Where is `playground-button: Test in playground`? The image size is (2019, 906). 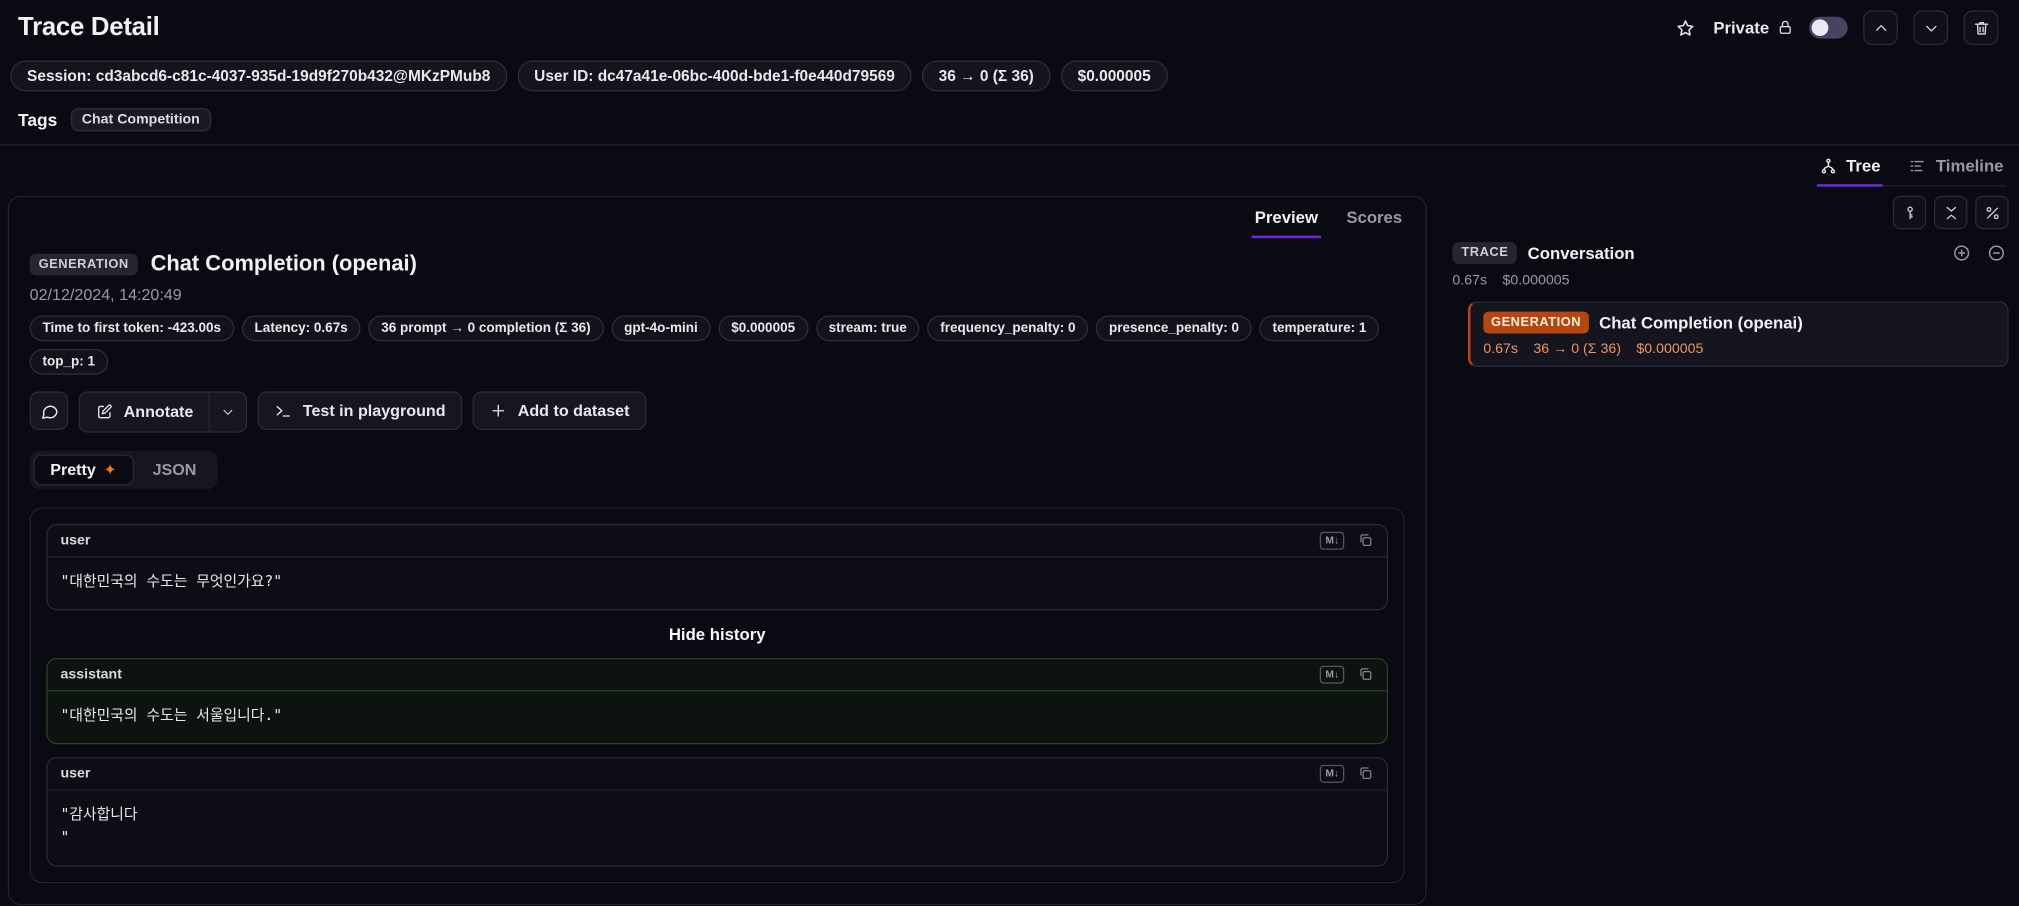 playground-button: Test in playground is located at coordinates (360, 411).